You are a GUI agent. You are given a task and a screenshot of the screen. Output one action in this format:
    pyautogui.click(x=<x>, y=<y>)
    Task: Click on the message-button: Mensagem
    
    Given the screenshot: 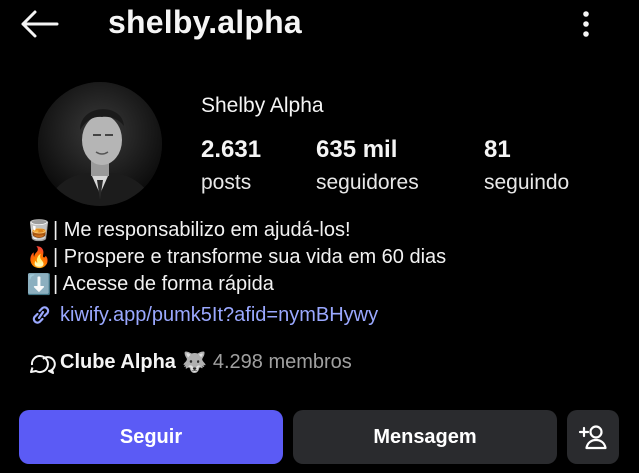 What is the action you would take?
    pyautogui.click(x=425, y=437)
    